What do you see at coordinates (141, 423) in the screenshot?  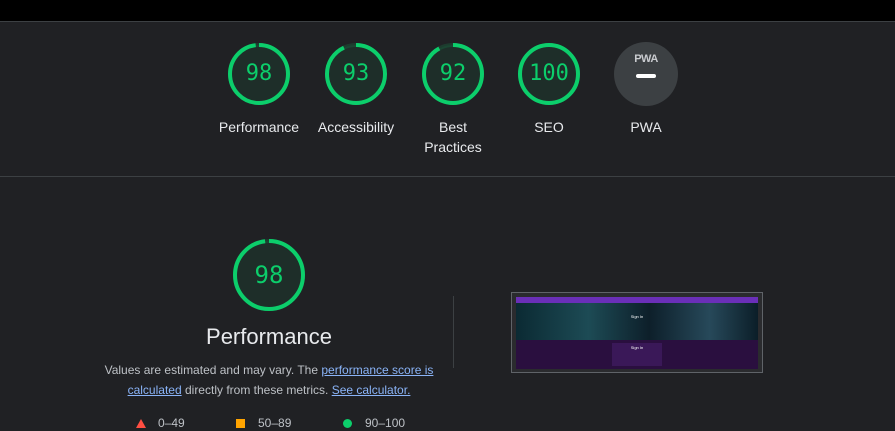 I see `triangle-icon` at bounding box center [141, 423].